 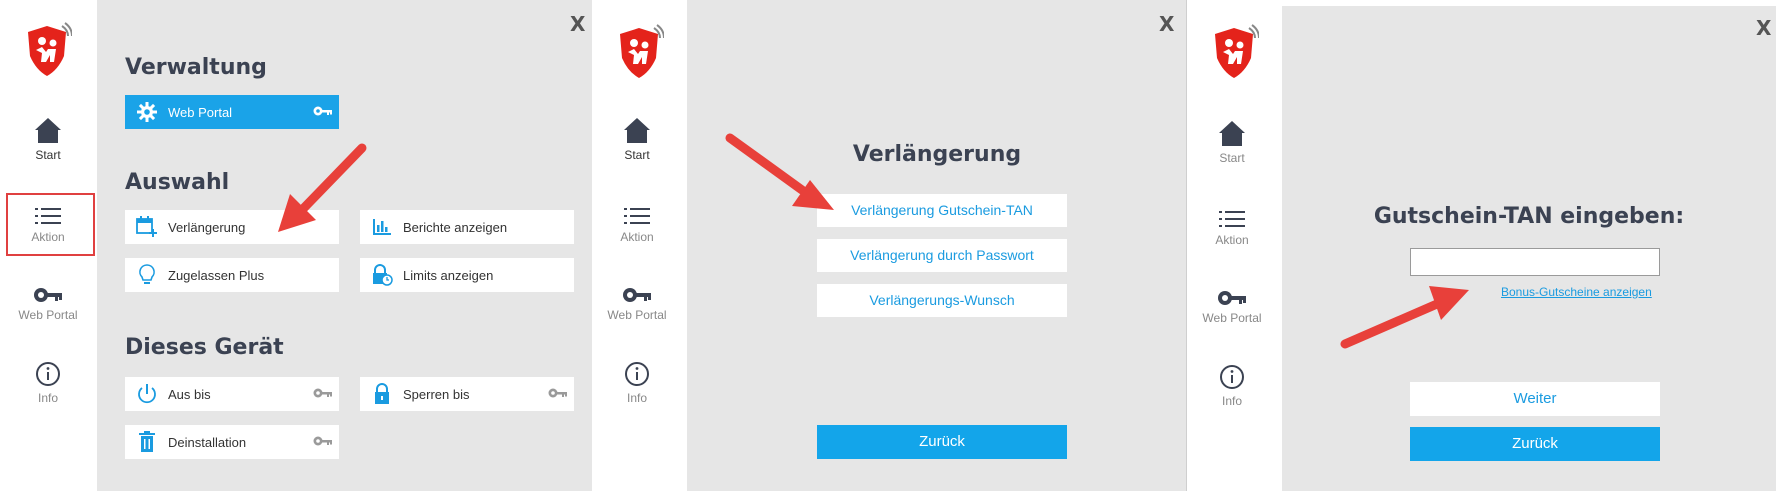 What do you see at coordinates (1576, 292) in the screenshot?
I see `bonus-gutscheine-link: Bonus-Gutscheine anzeigen` at bounding box center [1576, 292].